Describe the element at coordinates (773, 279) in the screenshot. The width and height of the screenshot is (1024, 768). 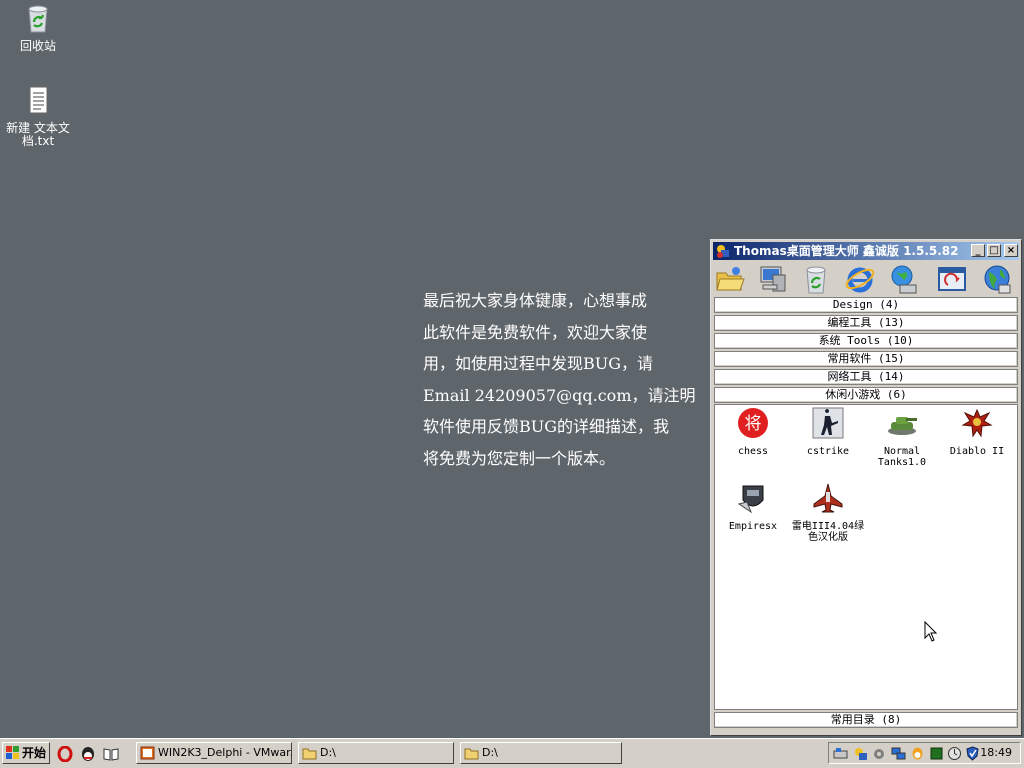
I see `my-computer-icon` at that location.